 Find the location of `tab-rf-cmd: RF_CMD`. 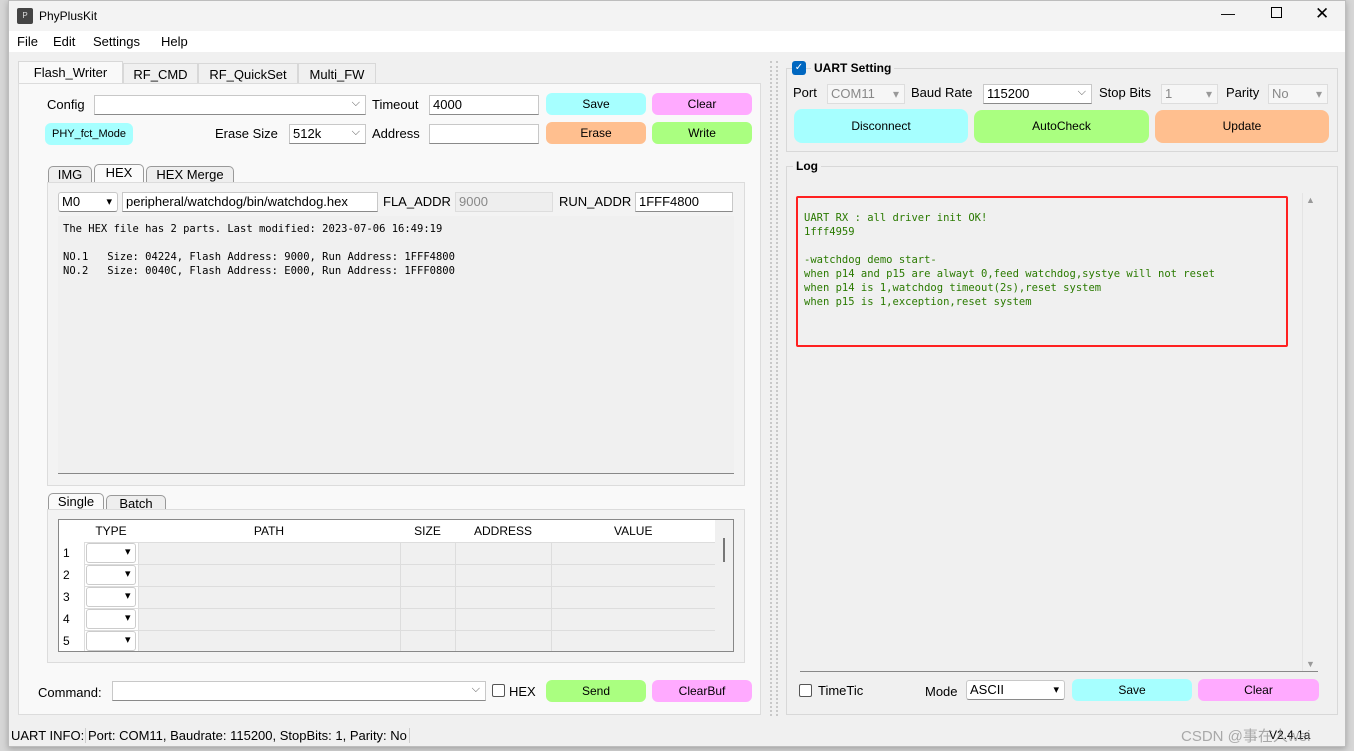

tab-rf-cmd: RF_CMD is located at coordinates (160, 74).